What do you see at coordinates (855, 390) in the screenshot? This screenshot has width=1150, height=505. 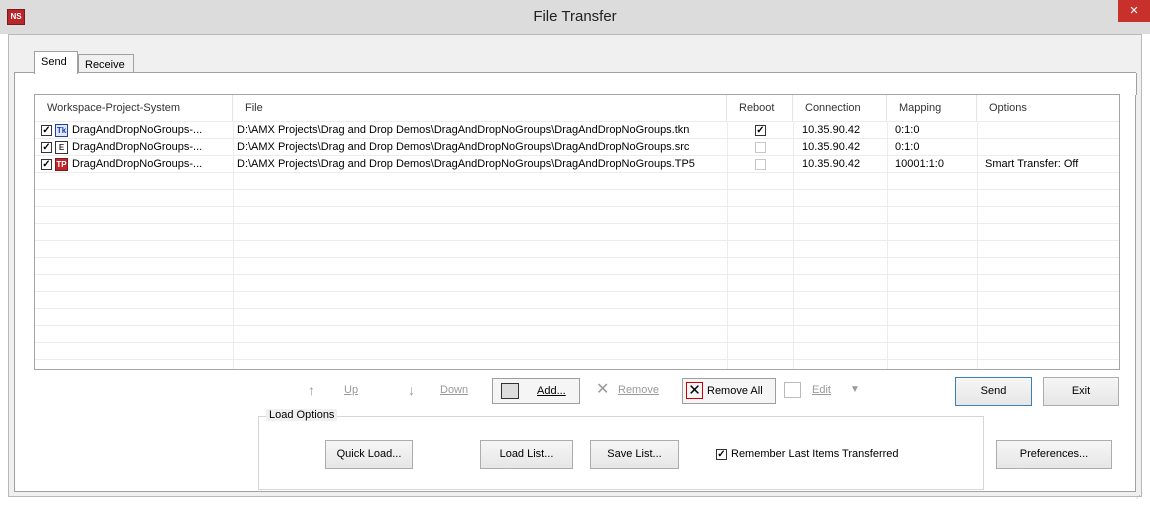 I see `chevron-down-icon: ▼` at bounding box center [855, 390].